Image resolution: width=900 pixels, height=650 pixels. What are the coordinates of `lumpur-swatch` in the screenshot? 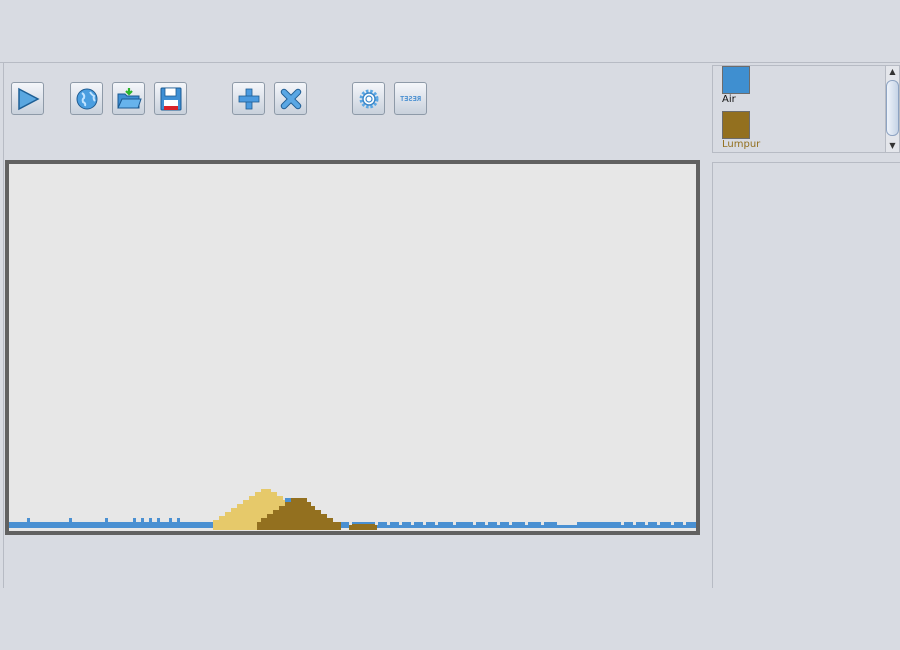 It's located at (736, 125).